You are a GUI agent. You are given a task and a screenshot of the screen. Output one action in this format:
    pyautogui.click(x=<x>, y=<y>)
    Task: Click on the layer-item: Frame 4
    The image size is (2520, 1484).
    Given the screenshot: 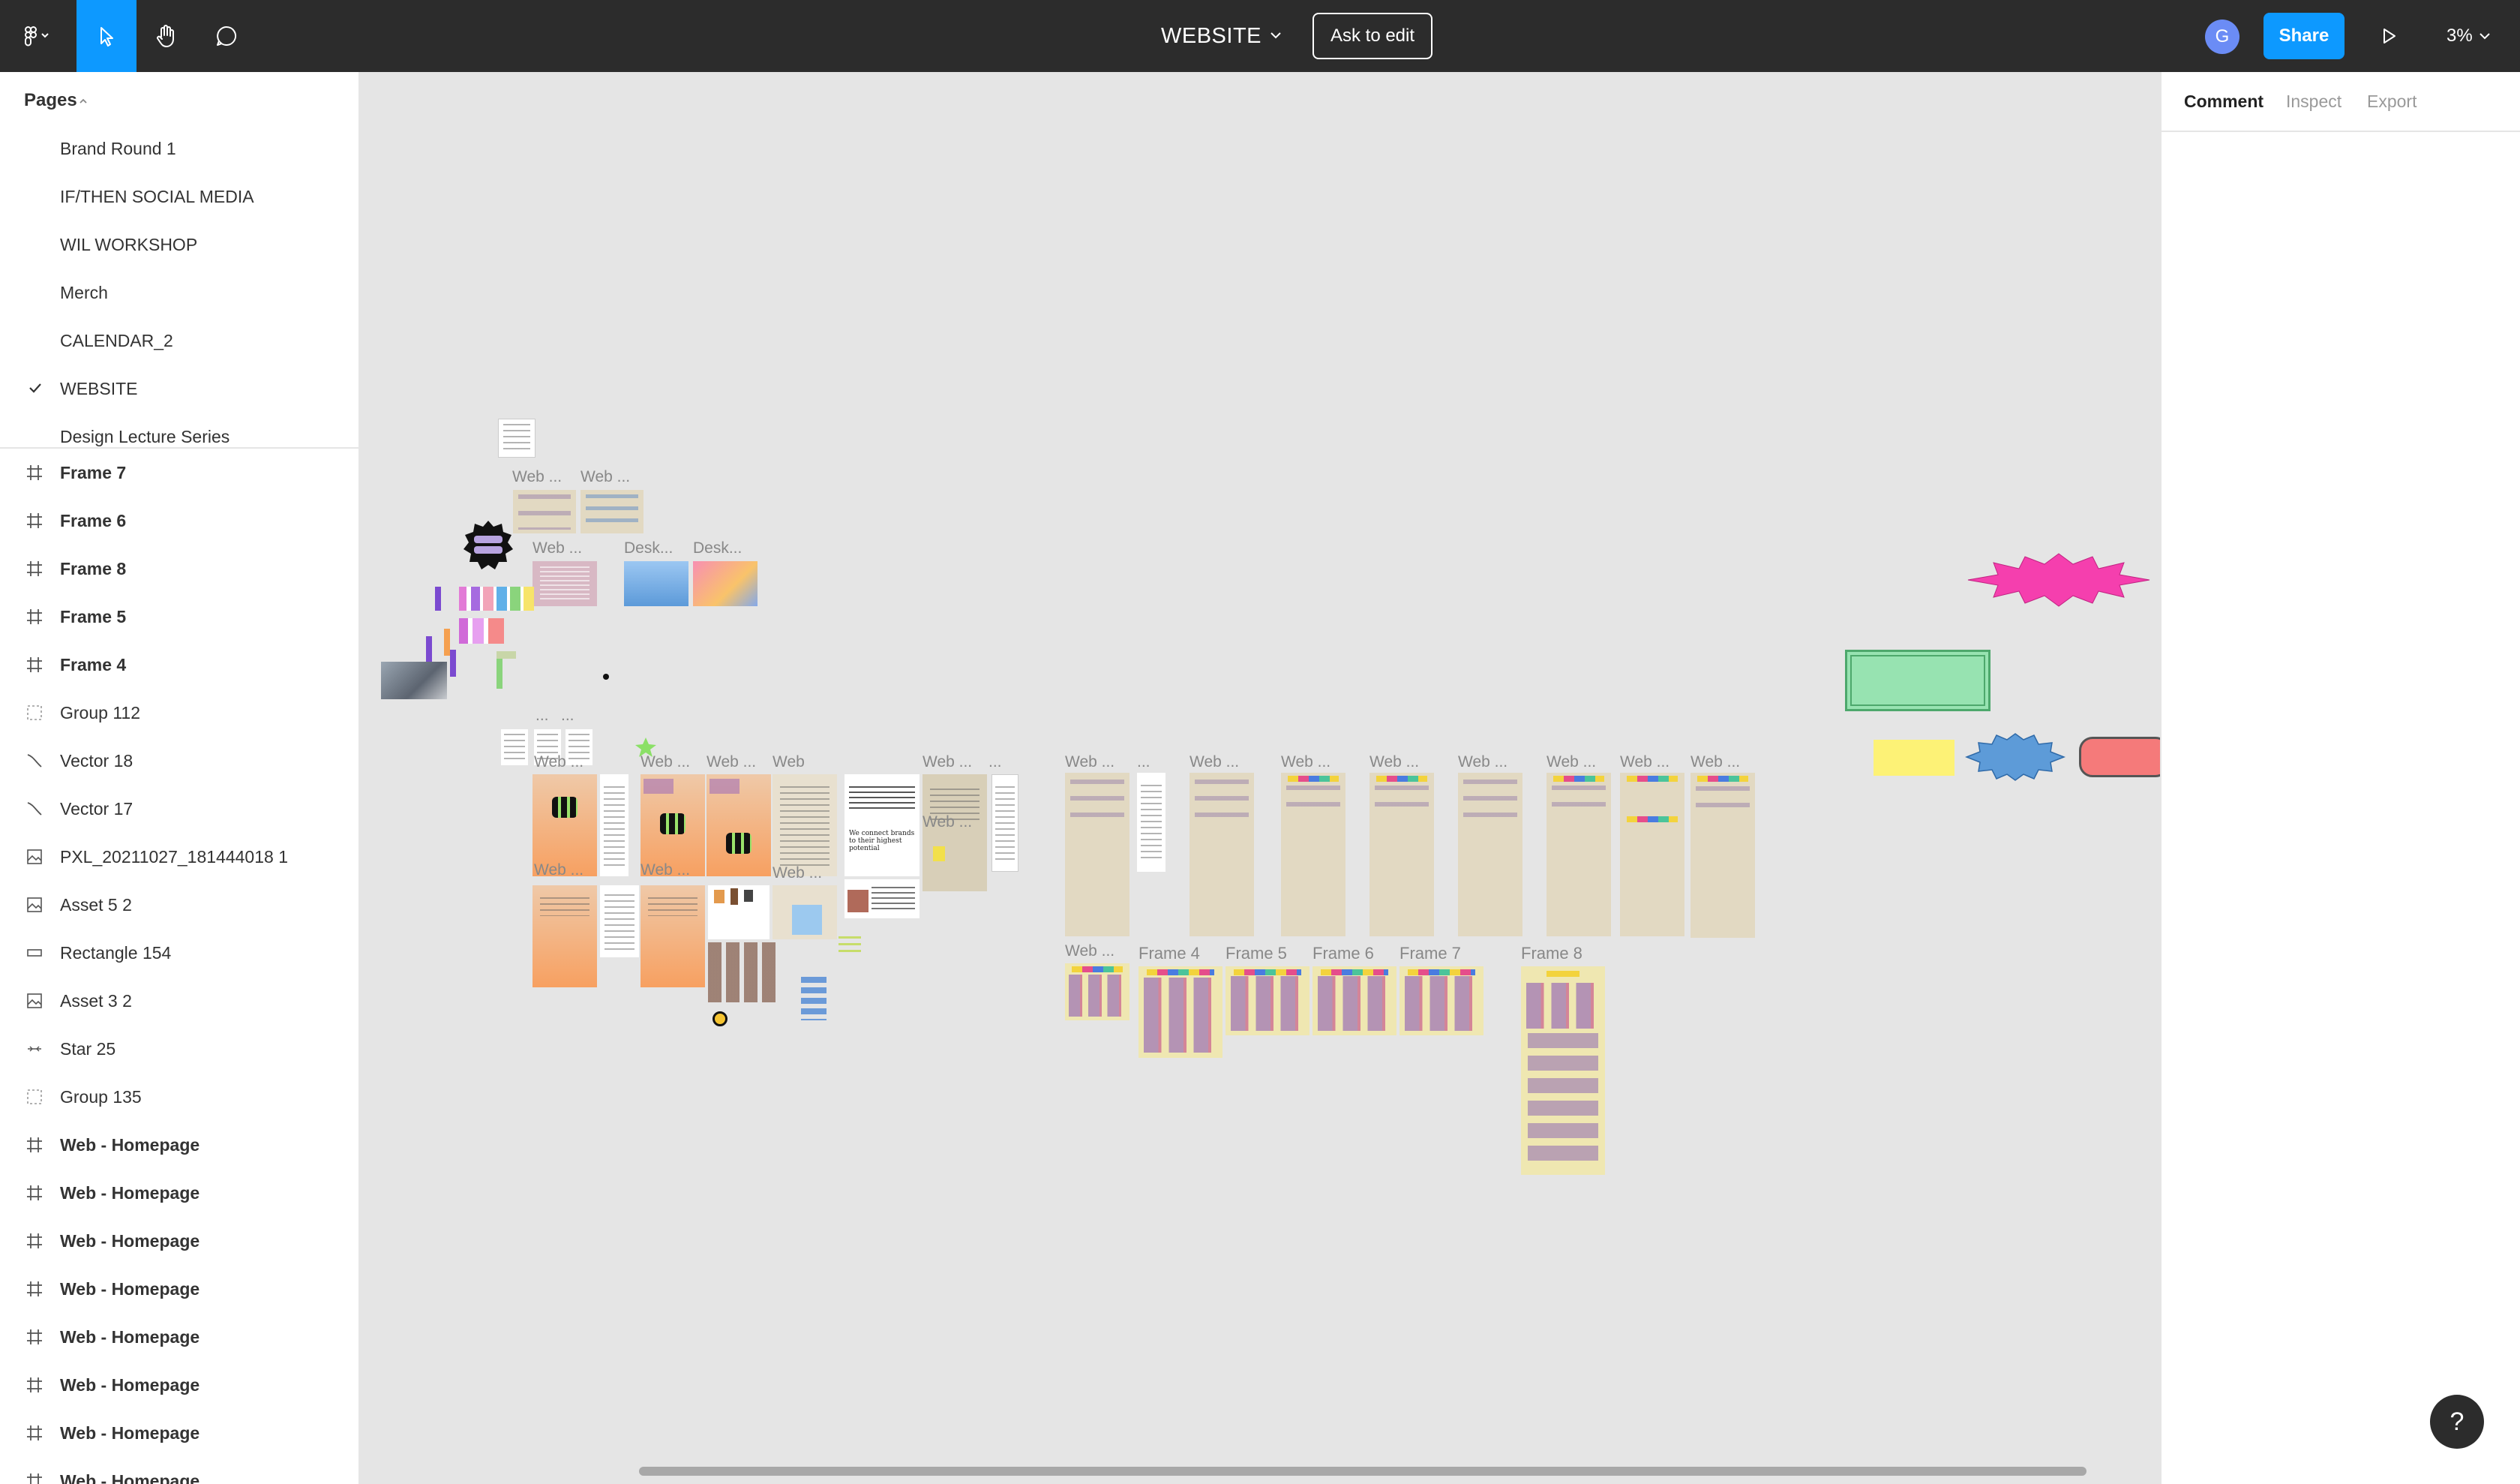 What is the action you would take?
    pyautogui.click(x=179, y=665)
    